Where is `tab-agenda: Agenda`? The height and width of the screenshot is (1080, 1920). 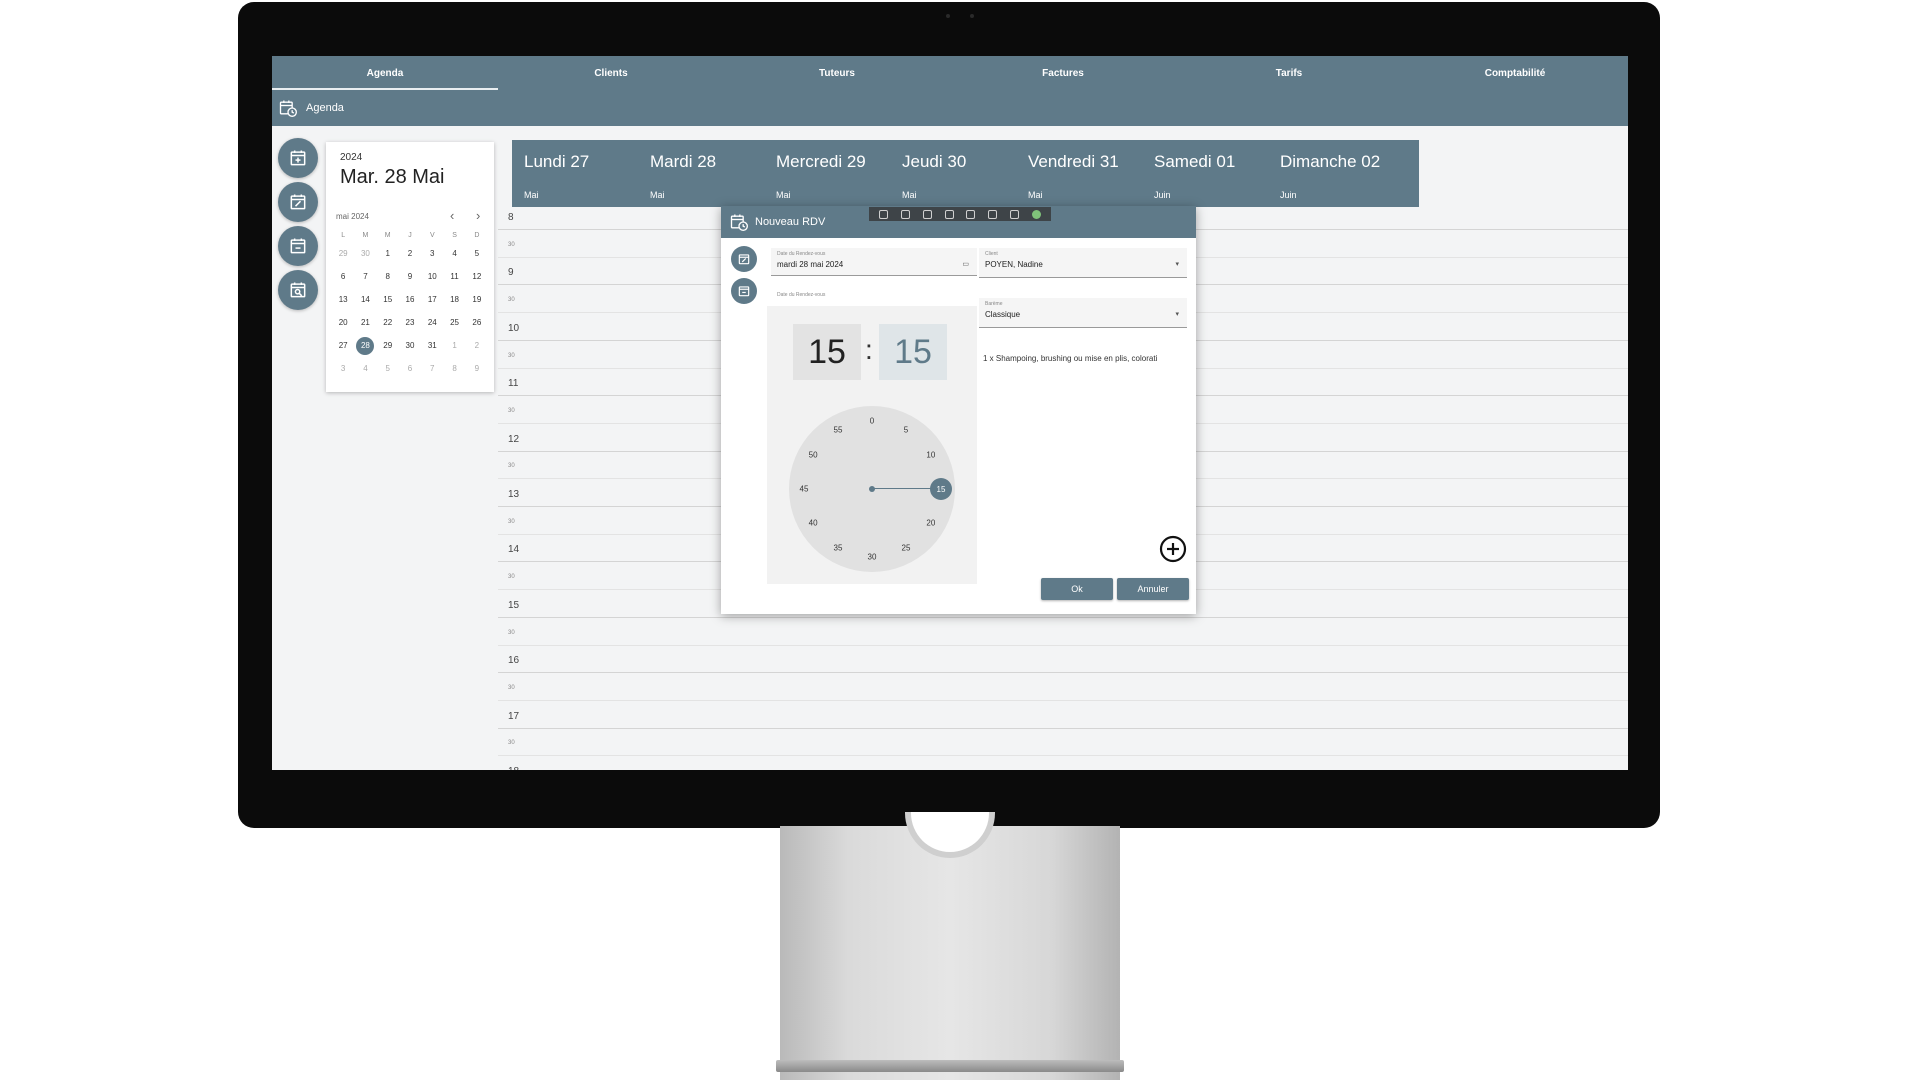 tab-agenda: Agenda is located at coordinates (385, 73).